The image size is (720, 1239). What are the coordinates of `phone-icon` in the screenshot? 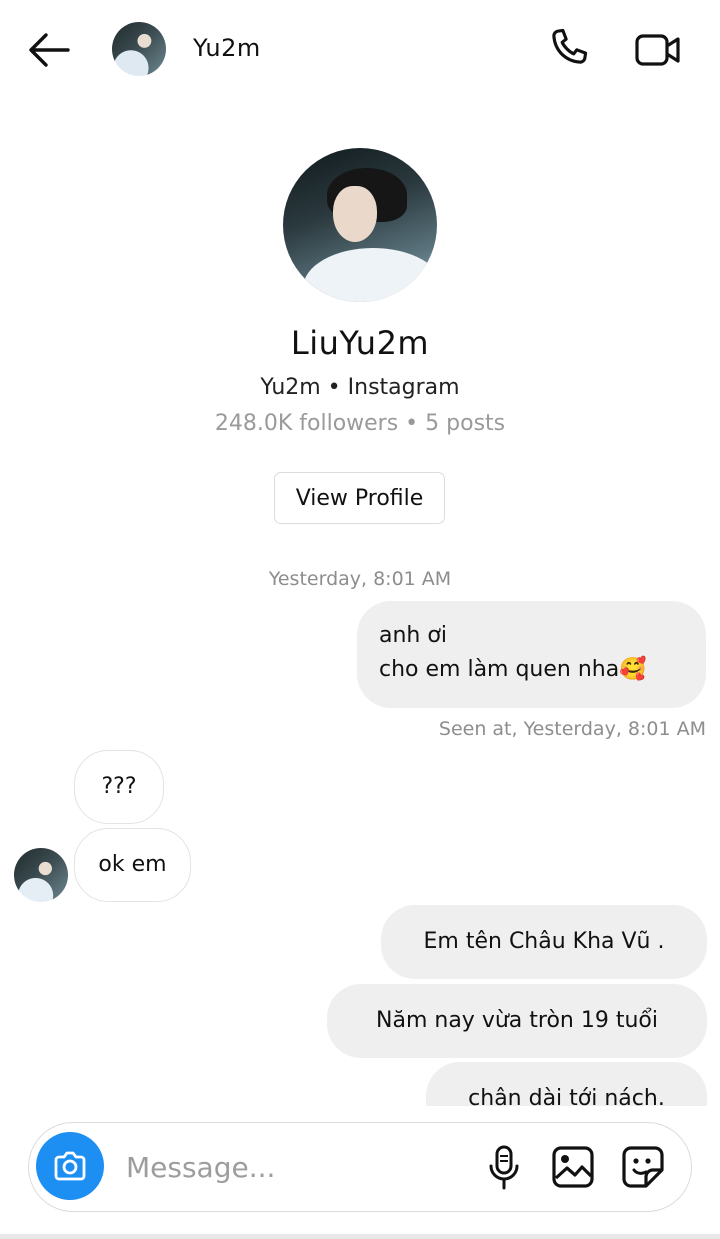 It's located at (568, 48).